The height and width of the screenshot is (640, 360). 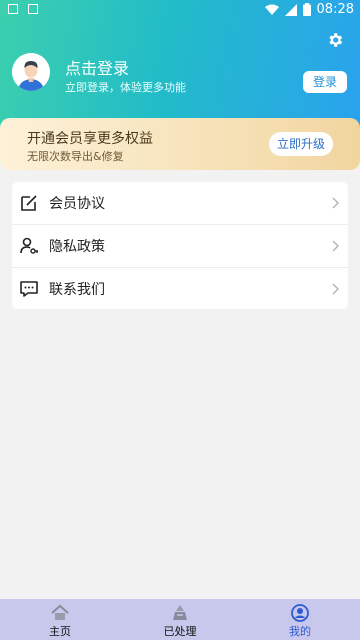 I want to click on login-subtitle: 立即登录，体验更多功能, so click(x=125, y=87).